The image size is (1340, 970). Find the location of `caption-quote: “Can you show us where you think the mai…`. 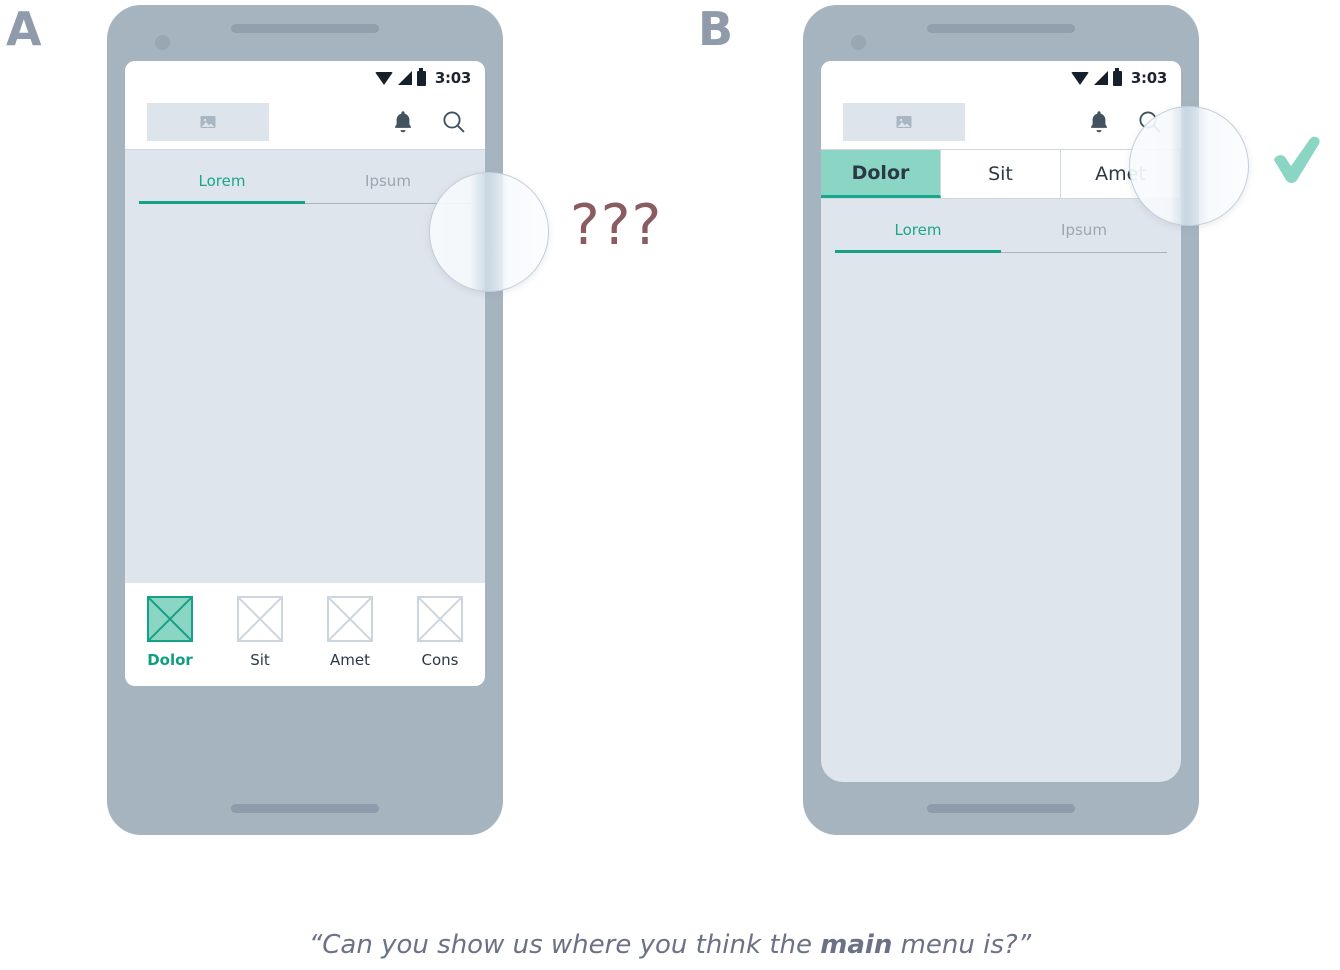

caption-quote: “Can you show us where you think the mai… is located at coordinates (670, 945).